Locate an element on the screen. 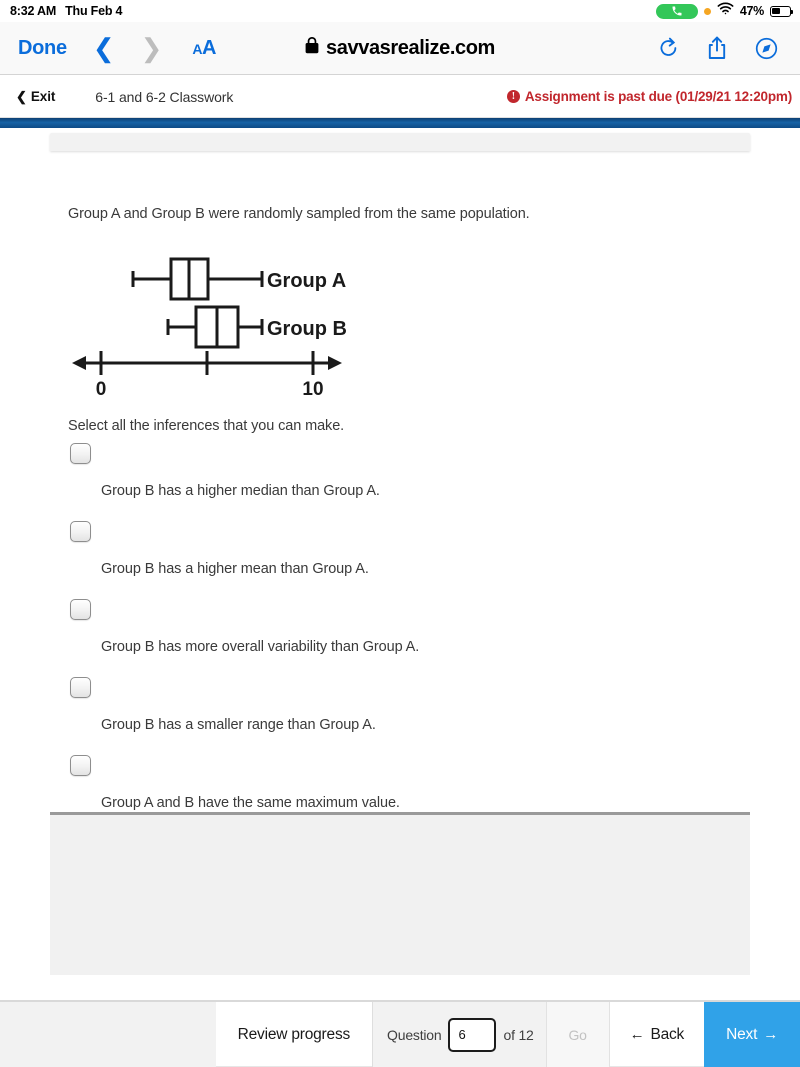 This screenshot has width=800, height=1067. box-plot-svg: Group A Group B 0 10 is located at coordinates (209, 328).